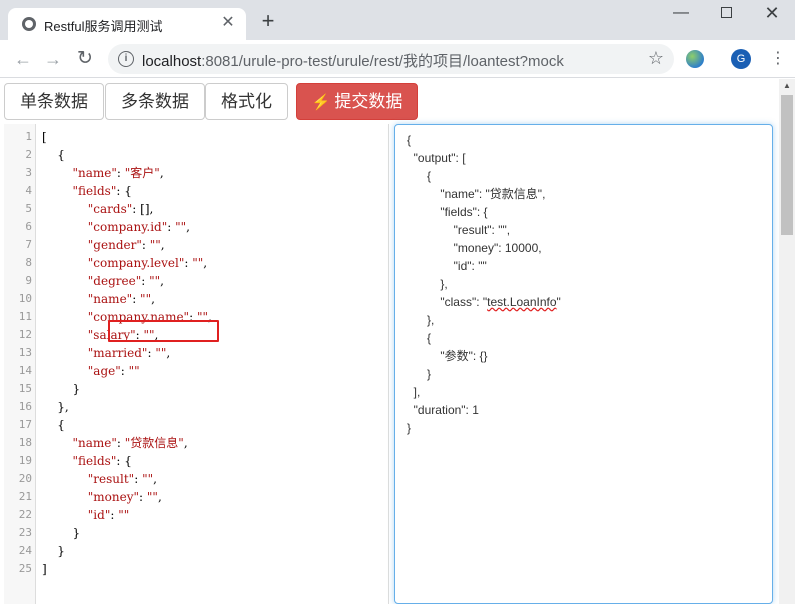 This screenshot has height=604, width=795. I want to click on code-line: "name": "客户",, so click(118, 173).